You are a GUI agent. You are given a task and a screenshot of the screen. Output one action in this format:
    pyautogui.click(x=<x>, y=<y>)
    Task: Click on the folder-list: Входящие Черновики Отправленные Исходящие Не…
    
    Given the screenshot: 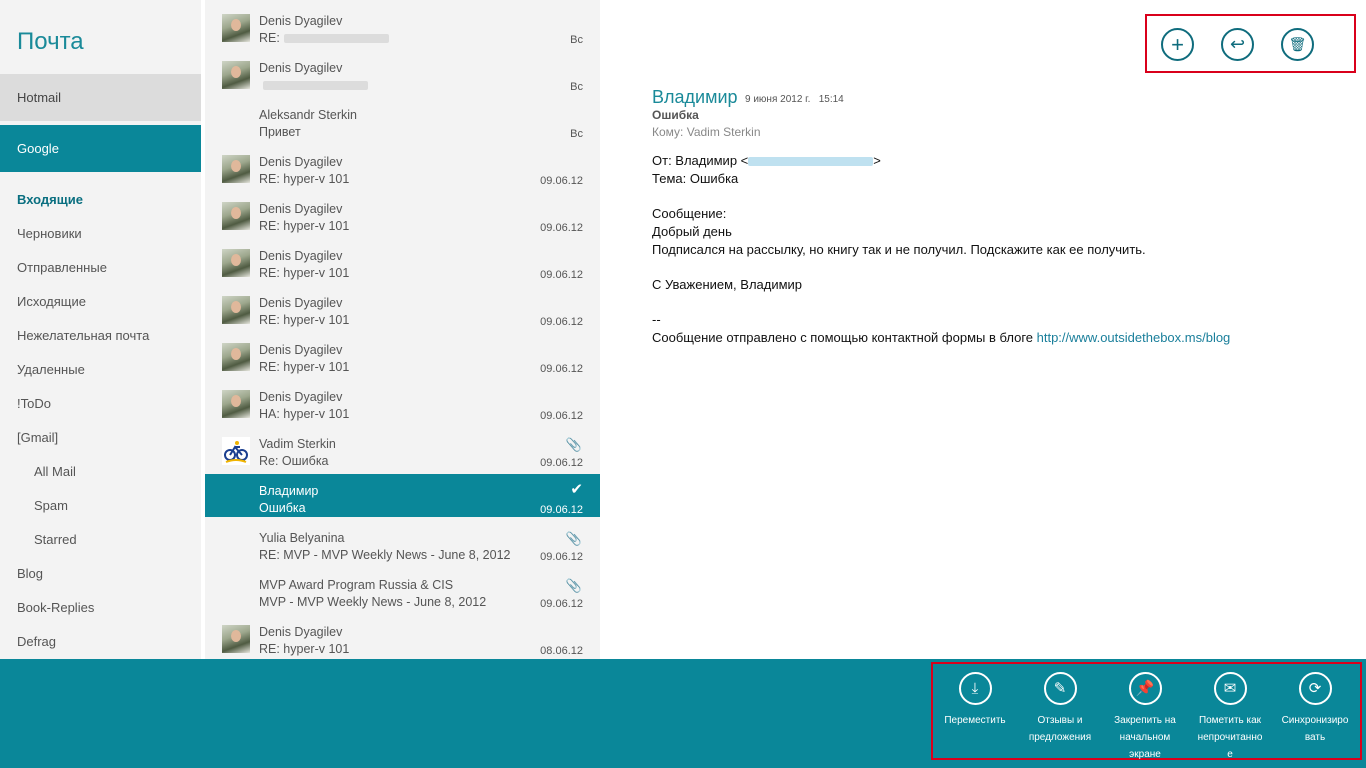 What is the action you would take?
    pyautogui.click(x=100, y=421)
    